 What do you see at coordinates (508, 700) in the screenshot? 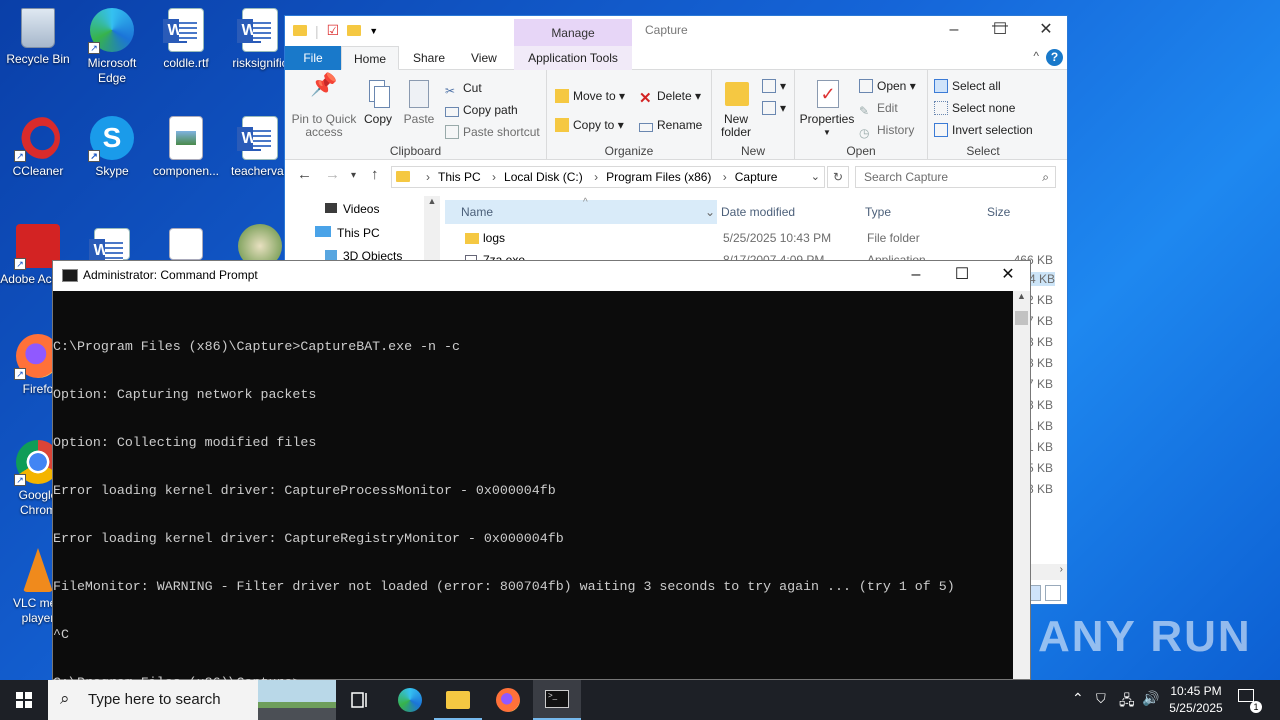
I see `taskbar-firefox` at bounding box center [508, 700].